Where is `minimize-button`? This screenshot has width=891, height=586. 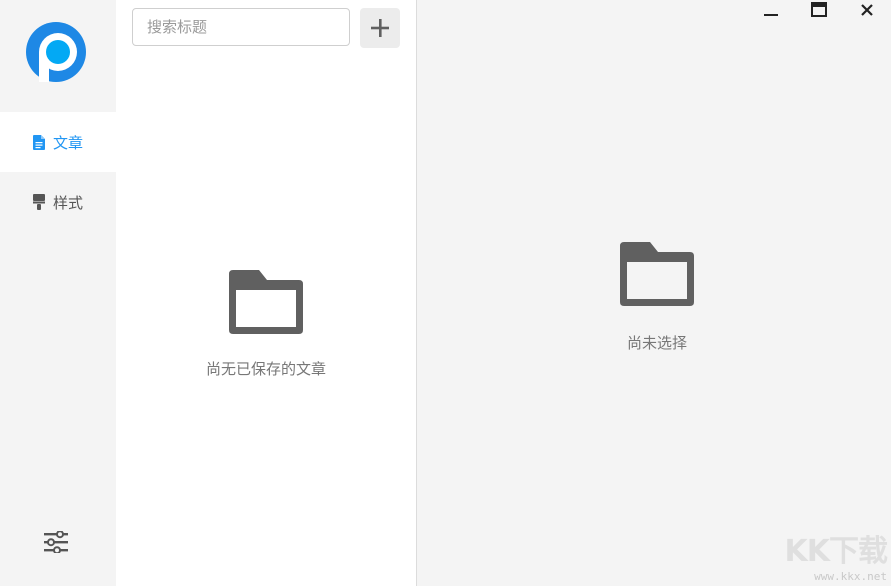 minimize-button is located at coordinates (771, 10).